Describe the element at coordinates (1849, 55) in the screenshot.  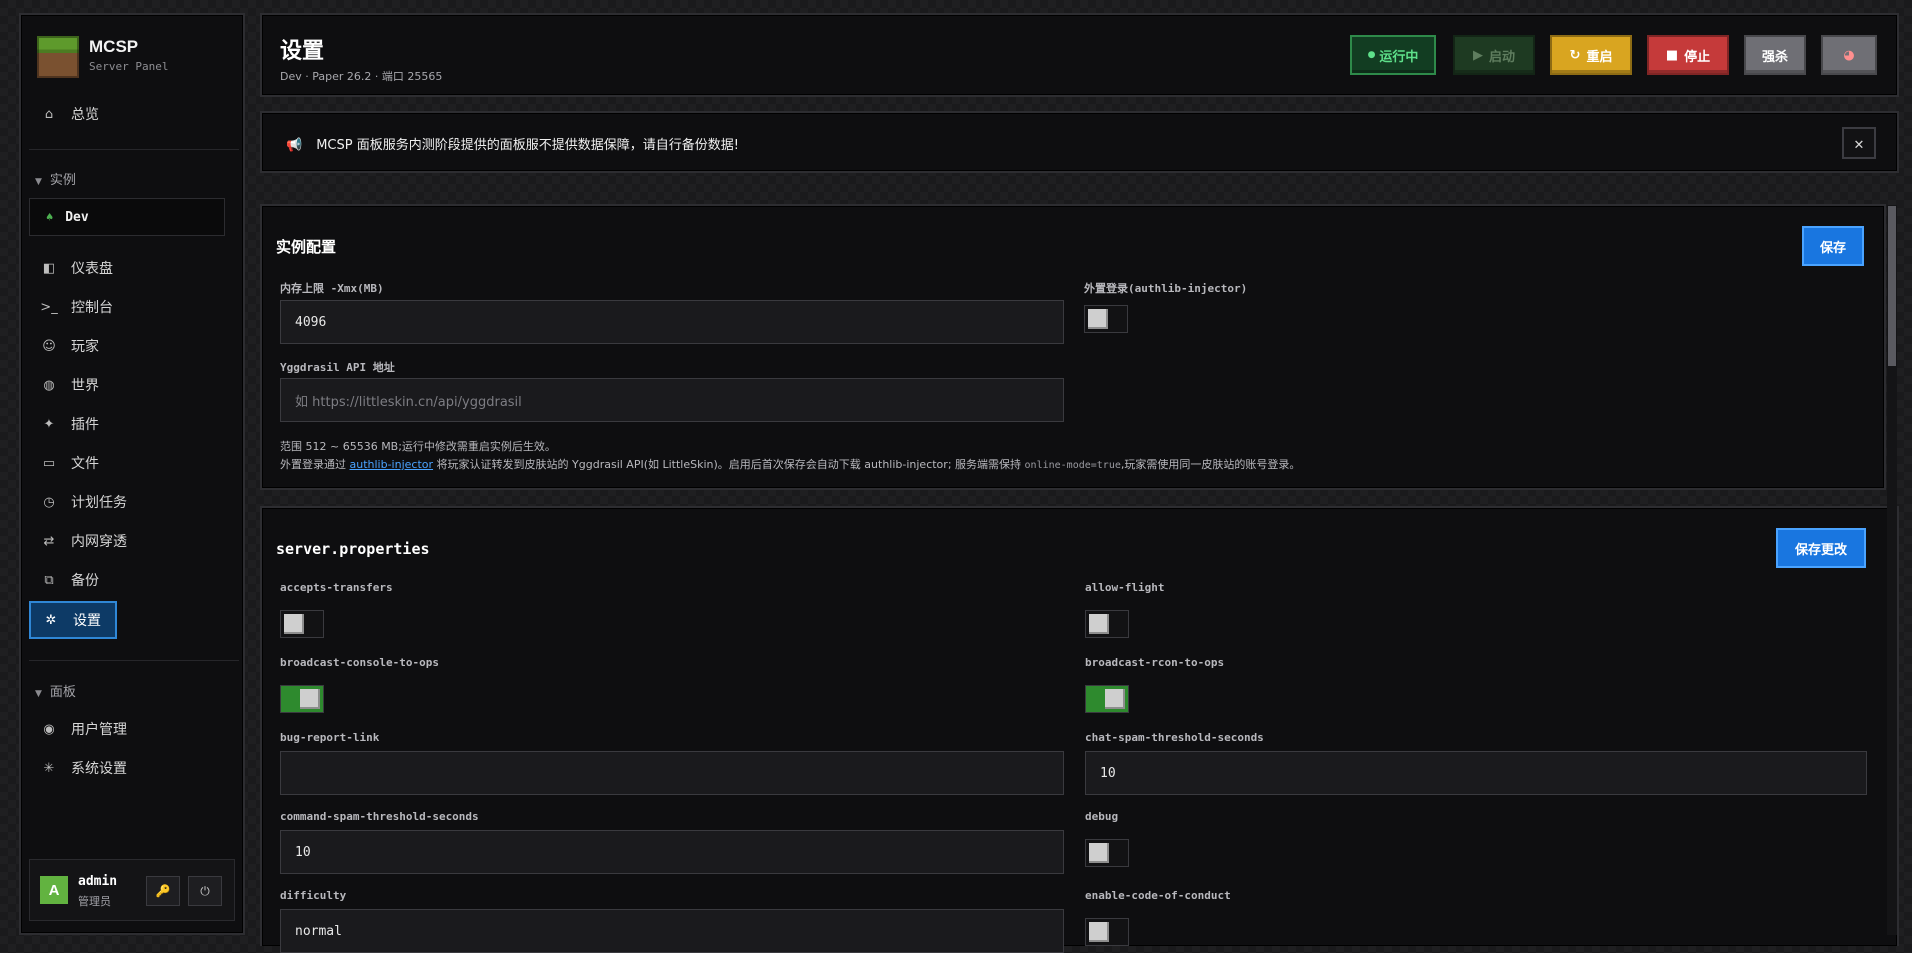
I see `theme-button: ◕` at that location.